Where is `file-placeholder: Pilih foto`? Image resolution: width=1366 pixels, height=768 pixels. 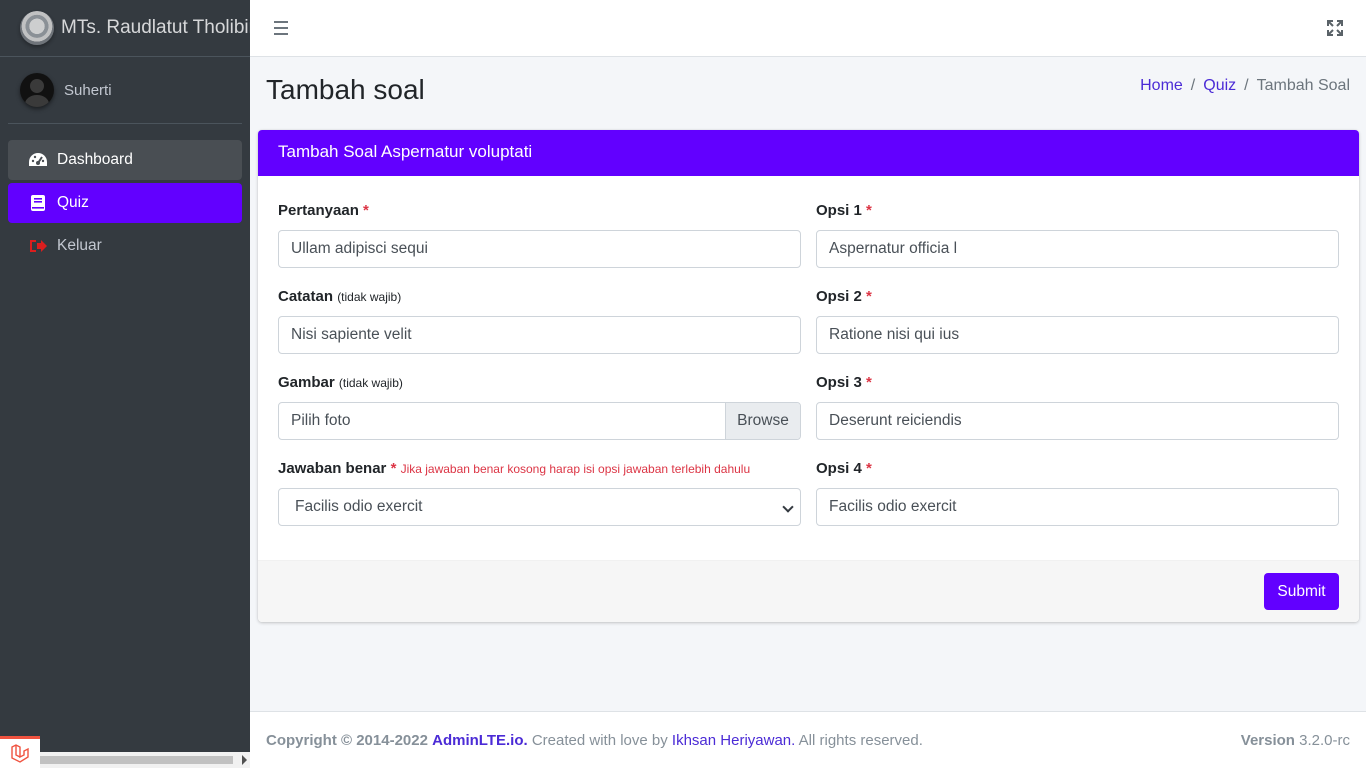 file-placeholder: Pilih foto is located at coordinates (502, 421).